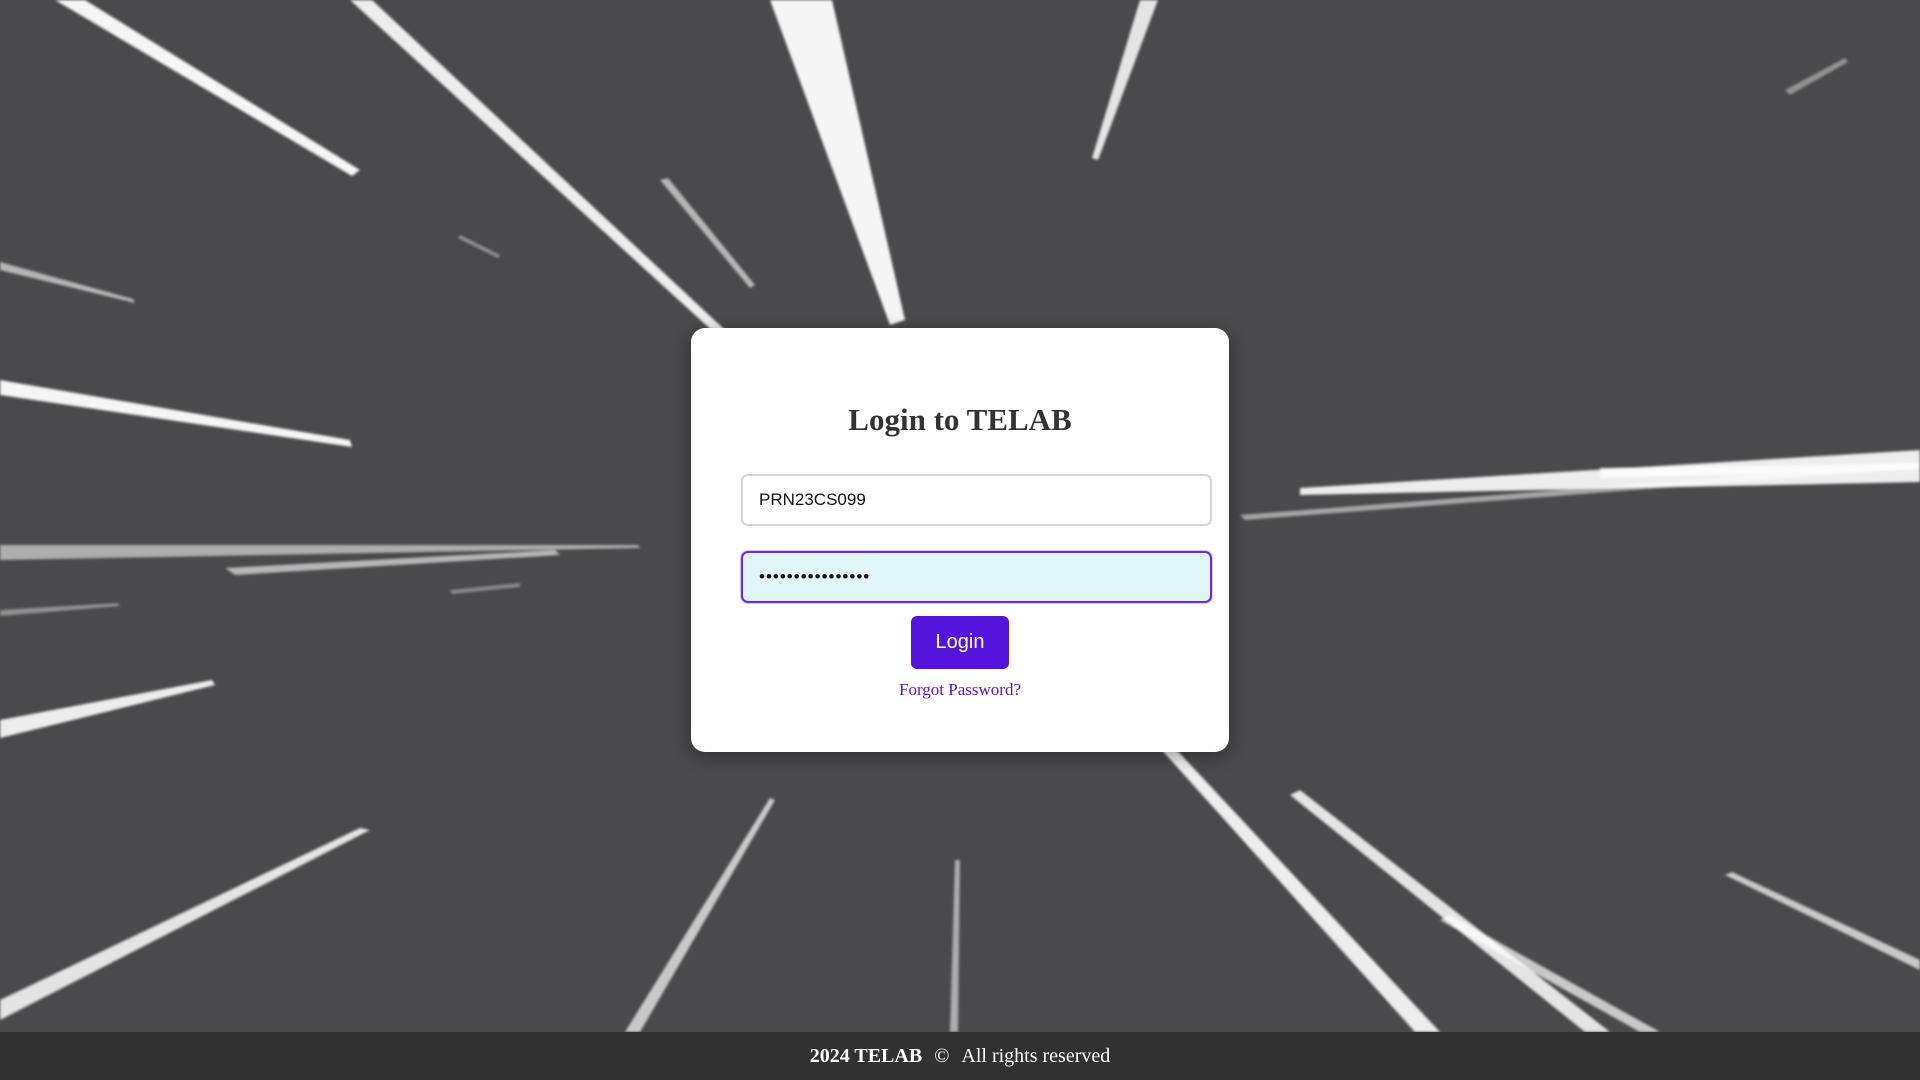 The height and width of the screenshot is (1080, 1920). Describe the element at coordinates (960, 540) in the screenshot. I see `login-card: Login to TELAB Login Forgot Password?` at that location.